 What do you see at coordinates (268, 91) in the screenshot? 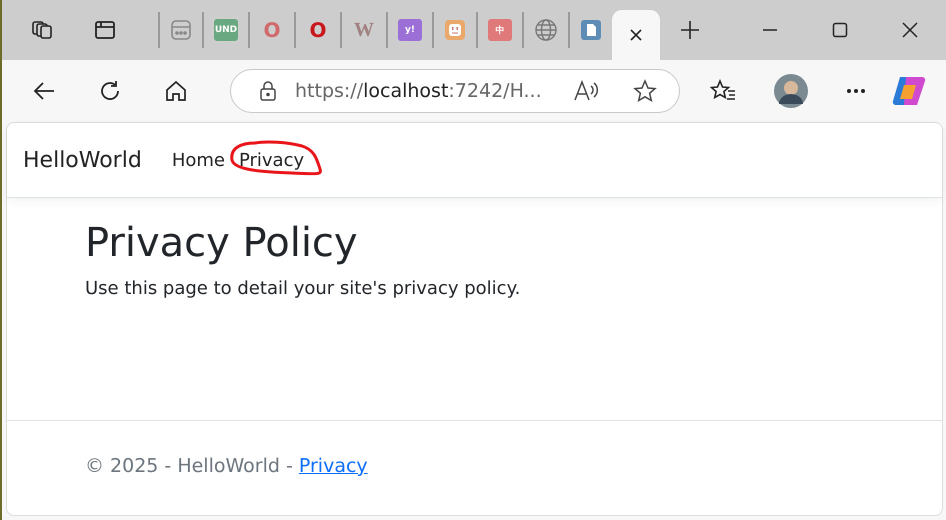
I see `lock-icon` at bounding box center [268, 91].